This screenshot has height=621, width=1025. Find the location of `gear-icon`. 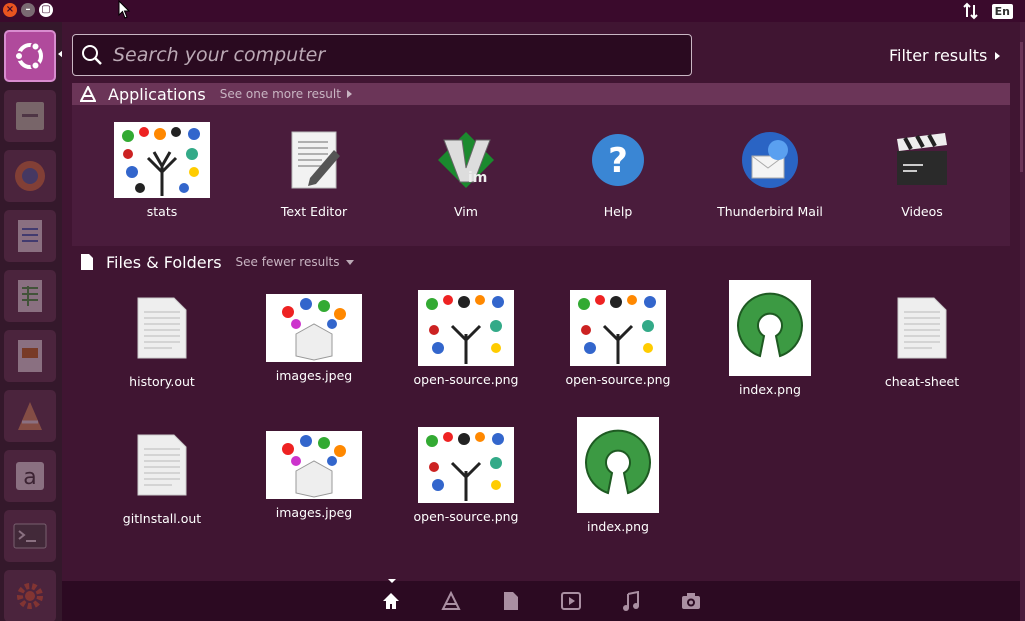

gear-icon is located at coordinates (30, 596).